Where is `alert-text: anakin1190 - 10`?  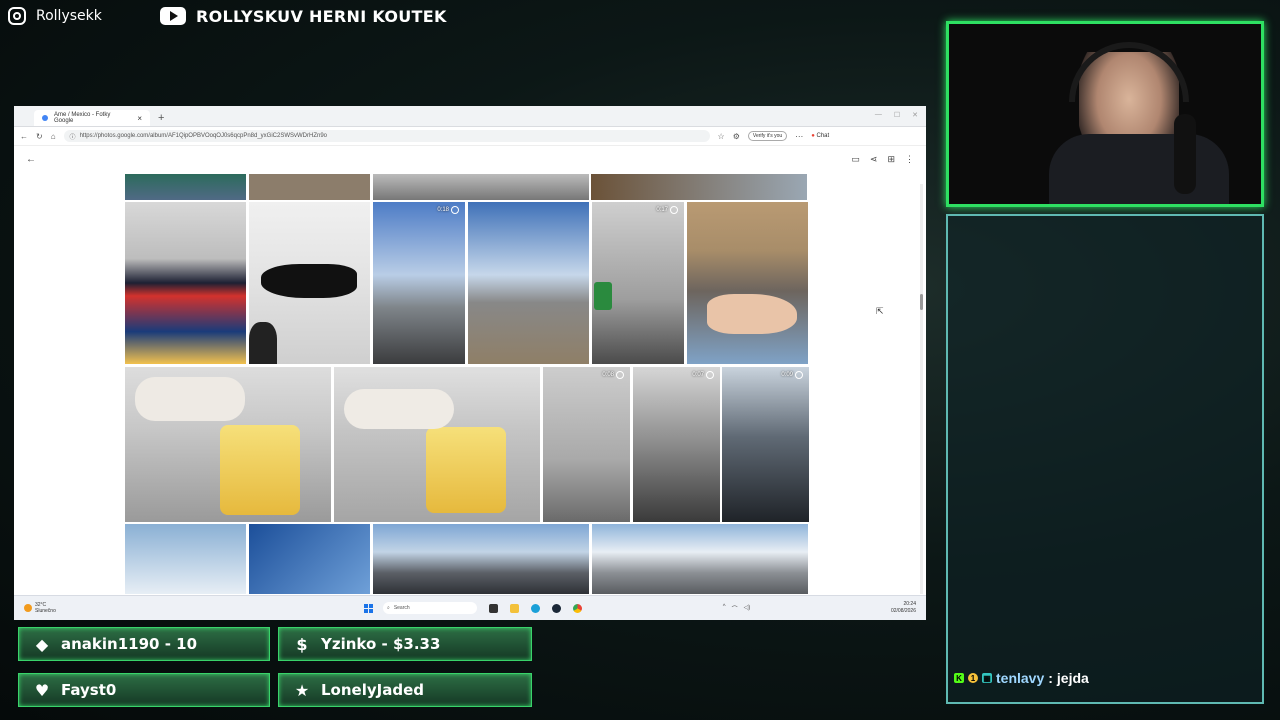
alert-text: anakin1190 - 10 is located at coordinates (129, 644).